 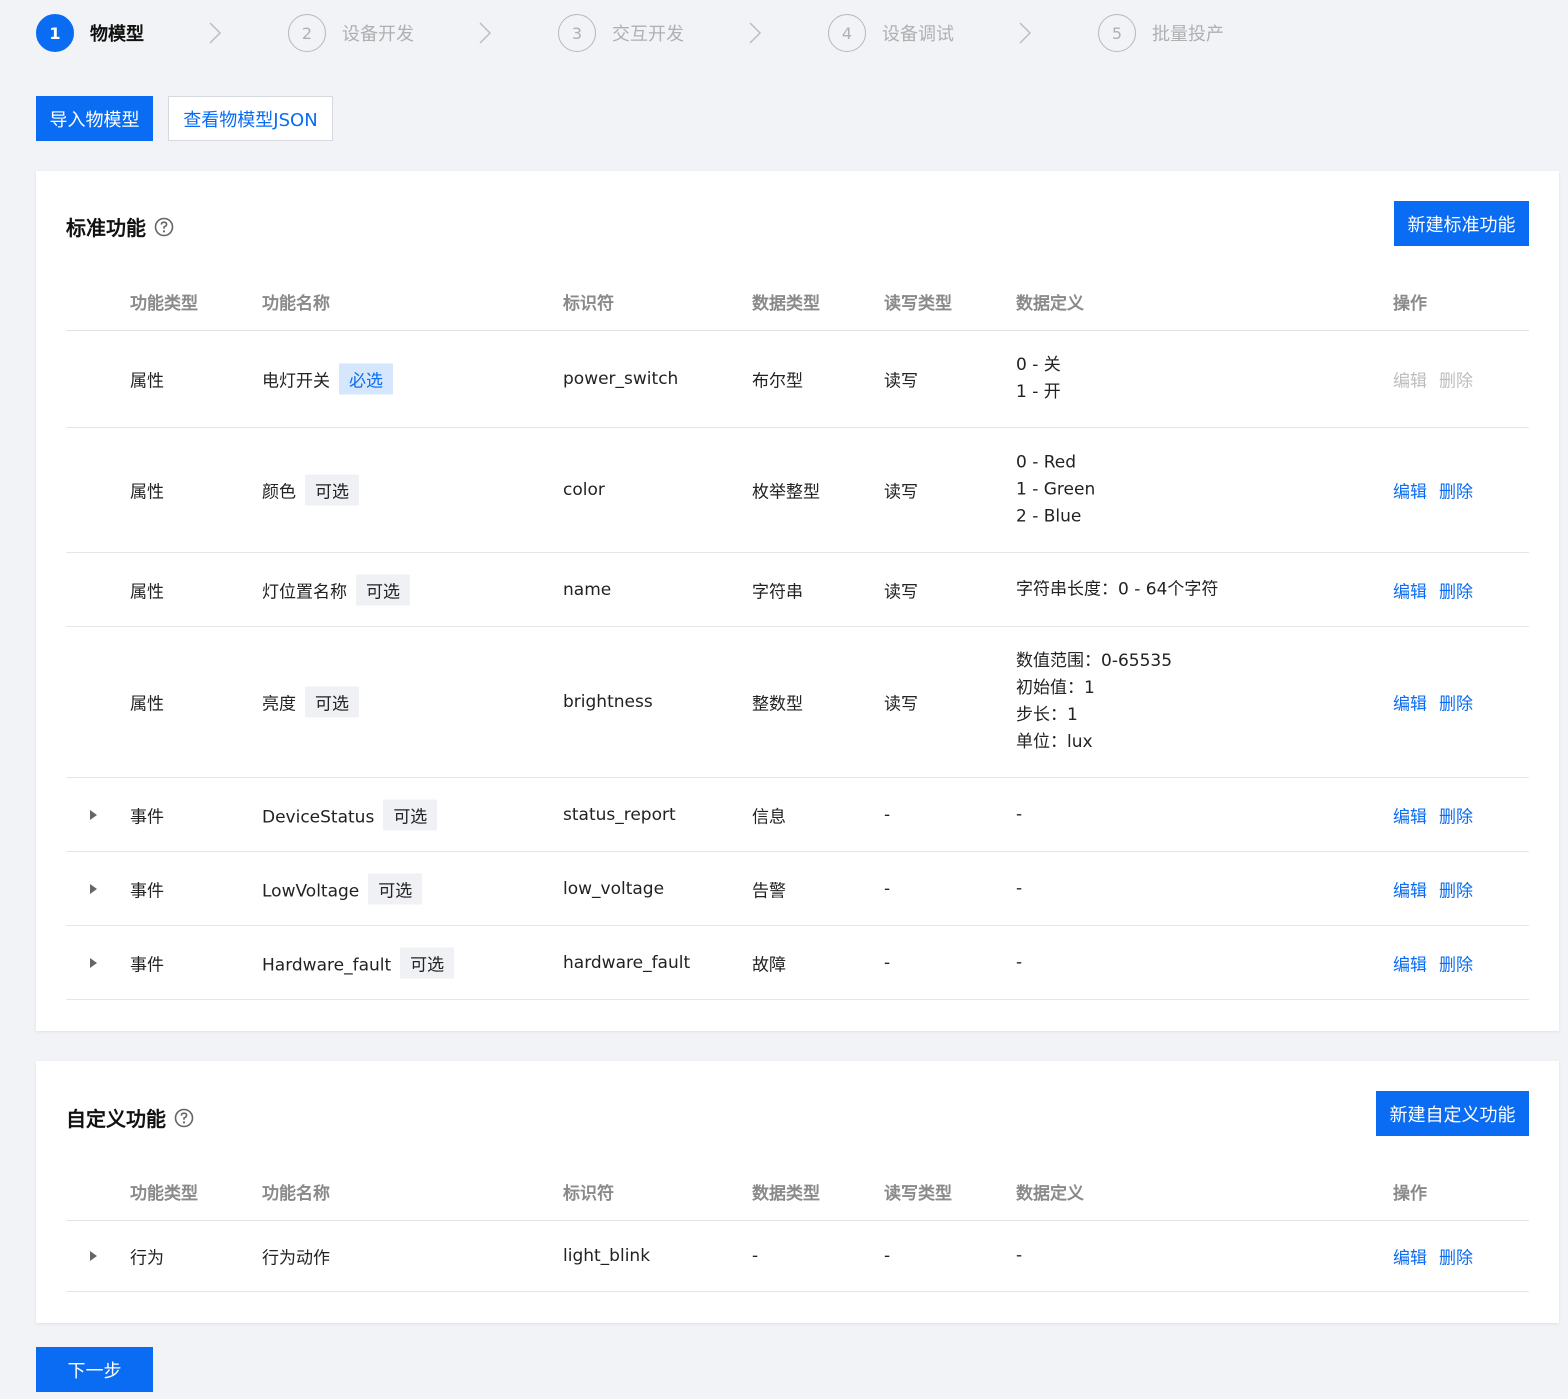 What do you see at coordinates (918, 34) in the screenshot?
I see `step-4-label: 设备调试` at bounding box center [918, 34].